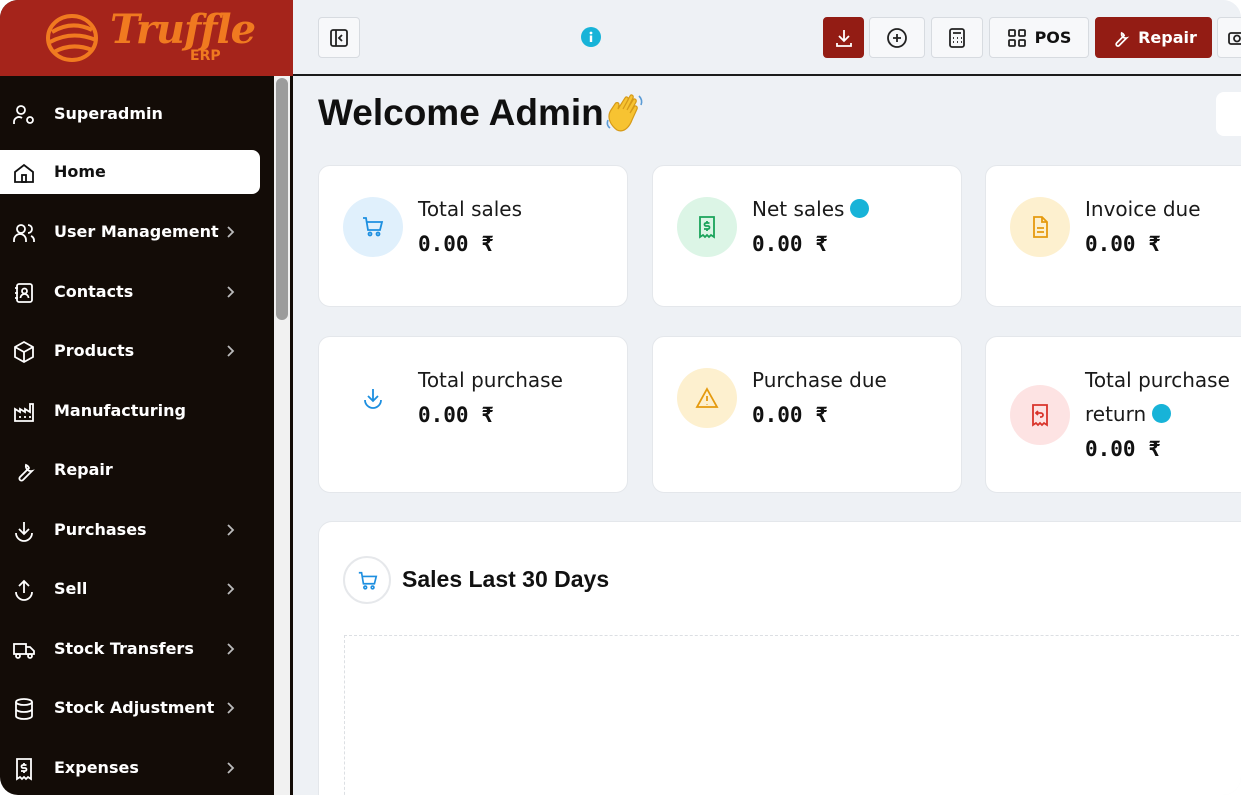 Image resolution: width=1241 pixels, height=795 pixels. I want to click on stat-label-wrap: return, so click(1128, 414).